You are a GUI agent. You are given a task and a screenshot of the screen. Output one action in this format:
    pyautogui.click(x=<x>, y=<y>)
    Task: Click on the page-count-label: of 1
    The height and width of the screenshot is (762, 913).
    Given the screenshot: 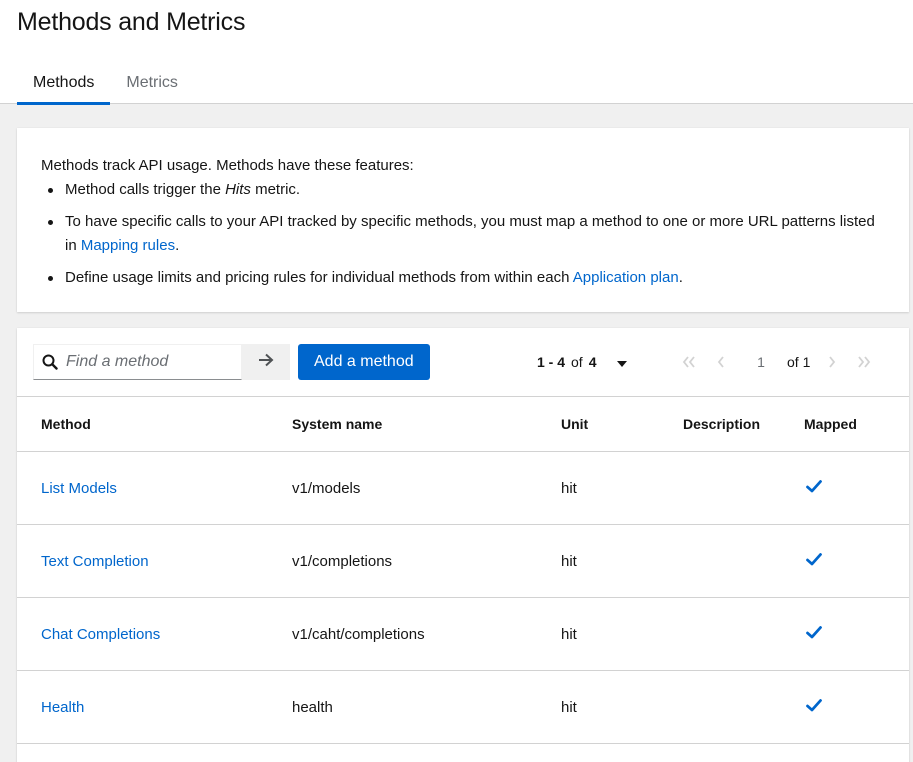 What is the action you would take?
    pyautogui.click(x=799, y=362)
    